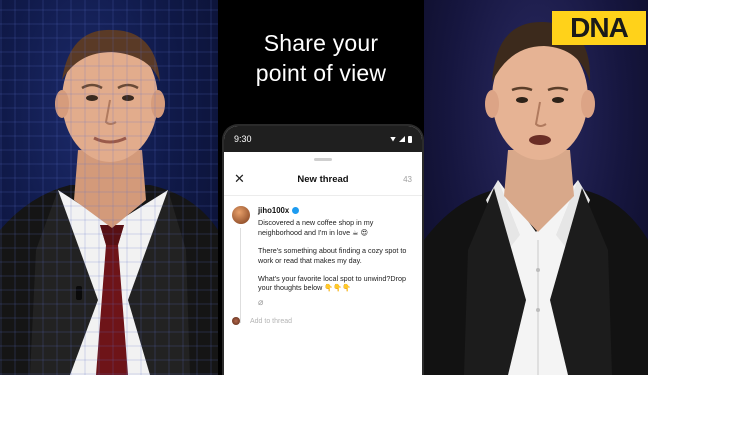 The height and width of the screenshot is (430, 750). Describe the element at coordinates (321, 43) in the screenshot. I see `headline-line-1: Share your` at that location.